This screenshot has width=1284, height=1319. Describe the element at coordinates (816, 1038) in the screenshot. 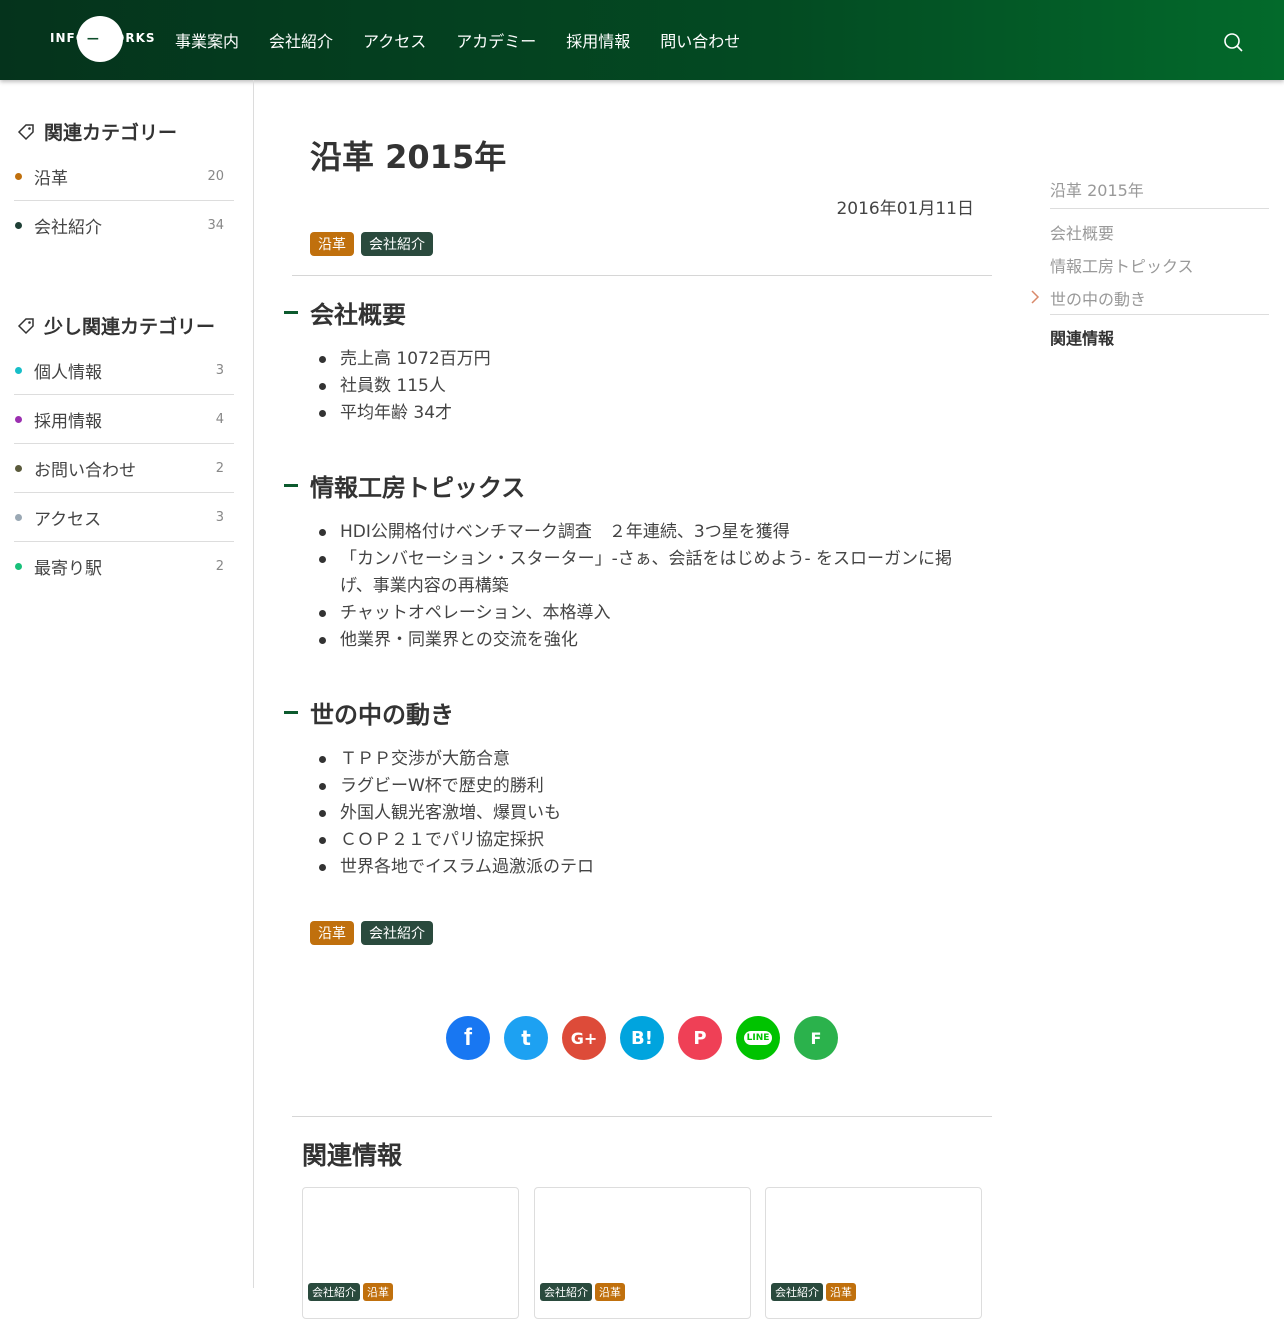

I see `feedly-share-button: F` at that location.